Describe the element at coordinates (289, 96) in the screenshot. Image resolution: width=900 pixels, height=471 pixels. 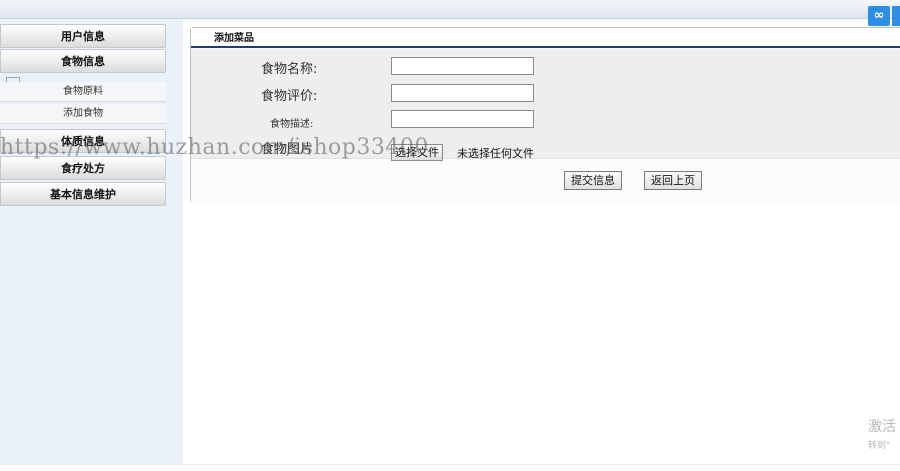
I see `food-review-label: 食物评价:` at that location.